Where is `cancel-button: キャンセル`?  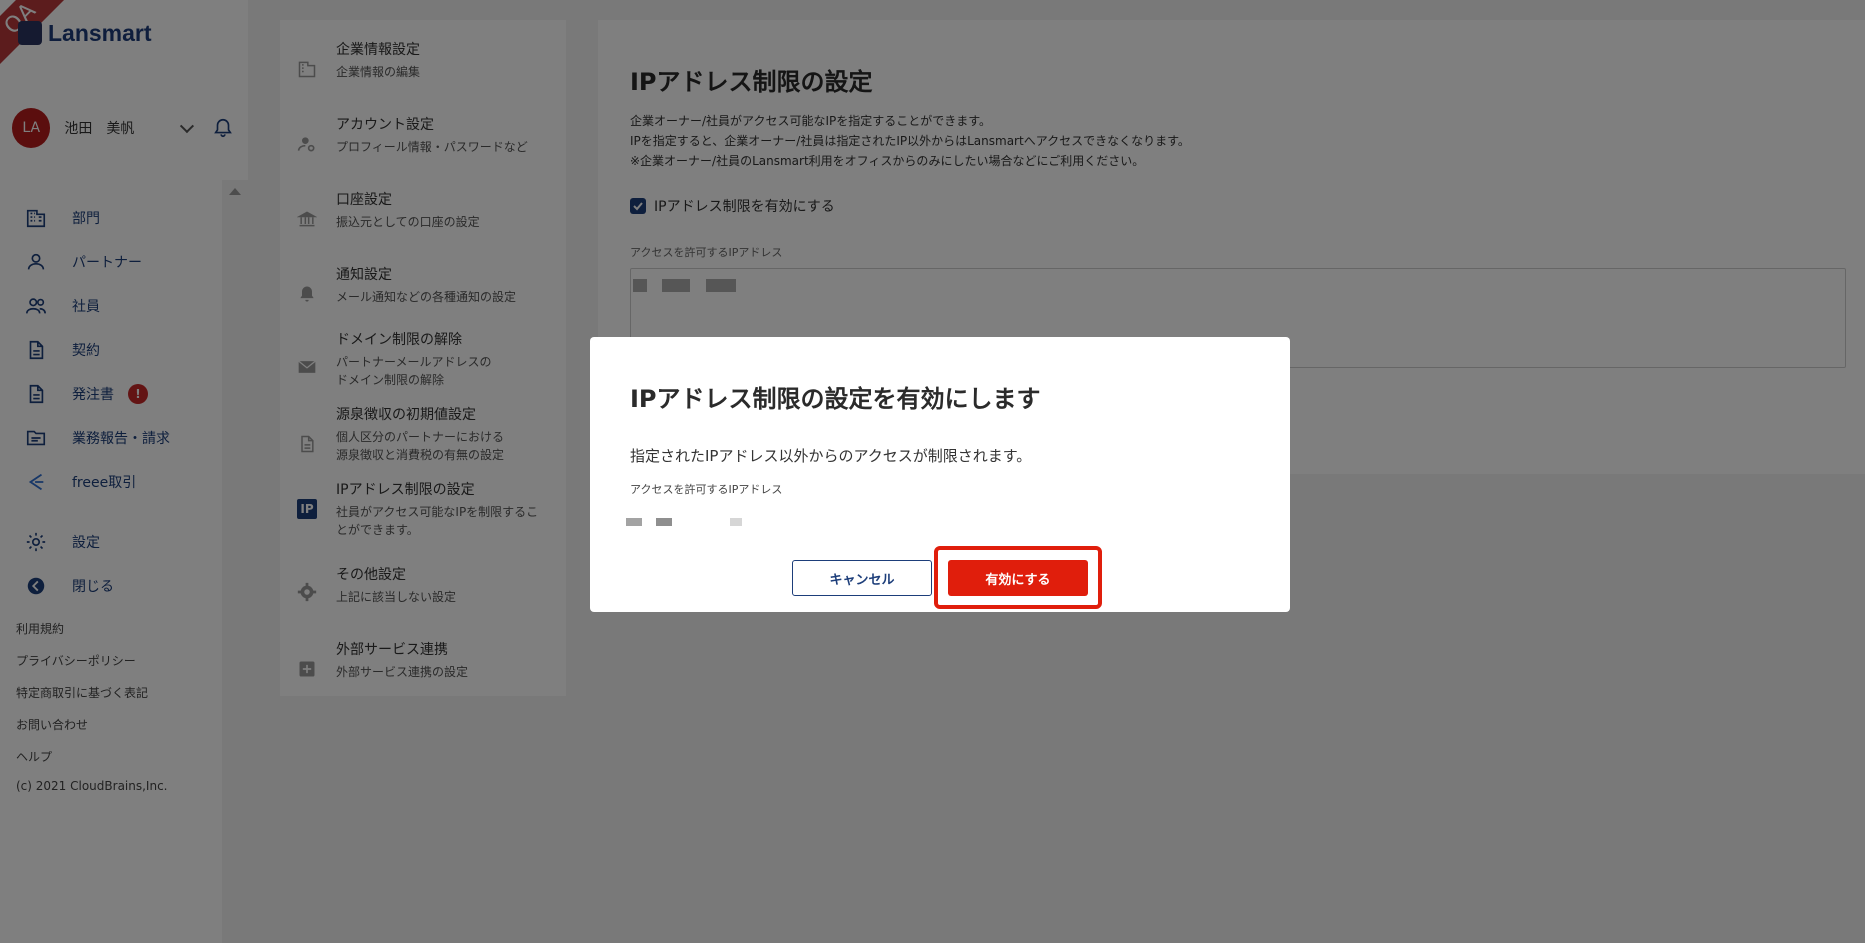
cancel-button: キャンセル is located at coordinates (862, 578).